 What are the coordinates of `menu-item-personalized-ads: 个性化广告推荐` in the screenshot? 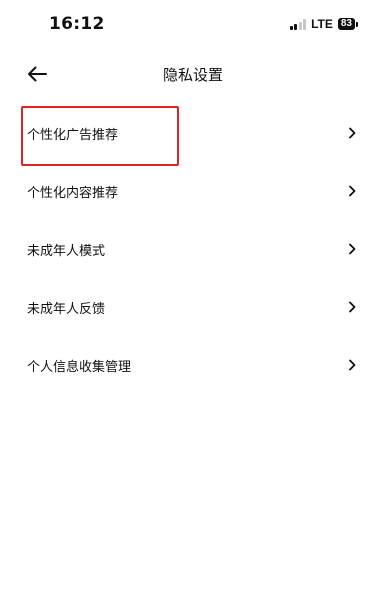 It's located at (193, 133).